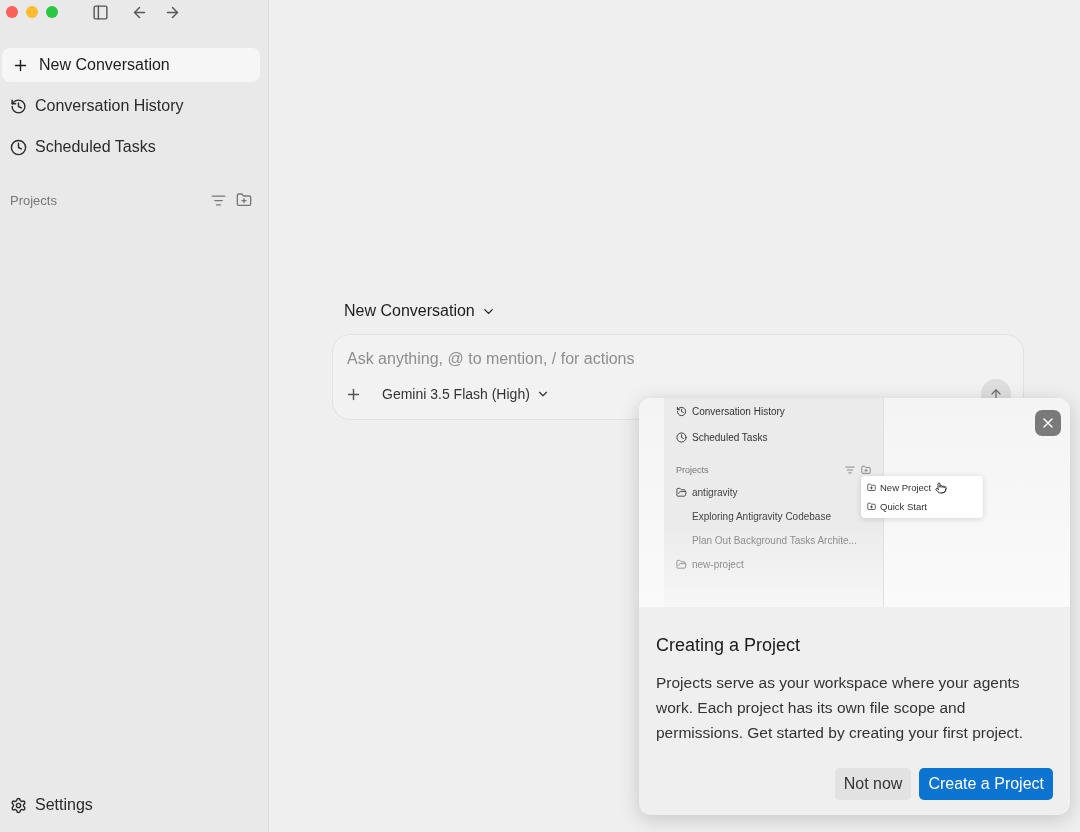 The height and width of the screenshot is (832, 1080). Describe the element at coordinates (131, 65) in the screenshot. I see `new-conversation-button: New Conversation` at that location.